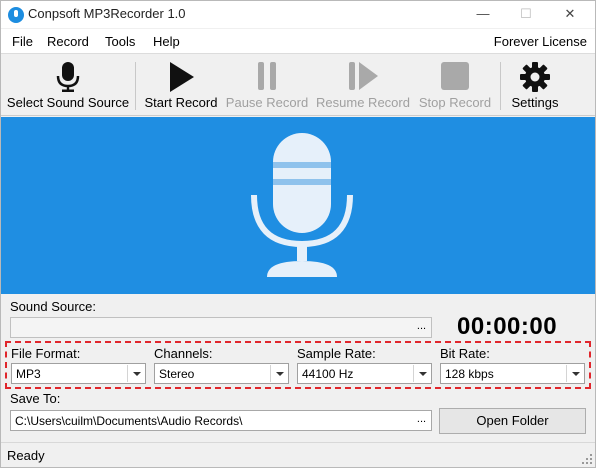 The image size is (596, 468). What do you see at coordinates (465, 353) in the screenshot?
I see `bit-rate-label: Bit Rate:` at bounding box center [465, 353].